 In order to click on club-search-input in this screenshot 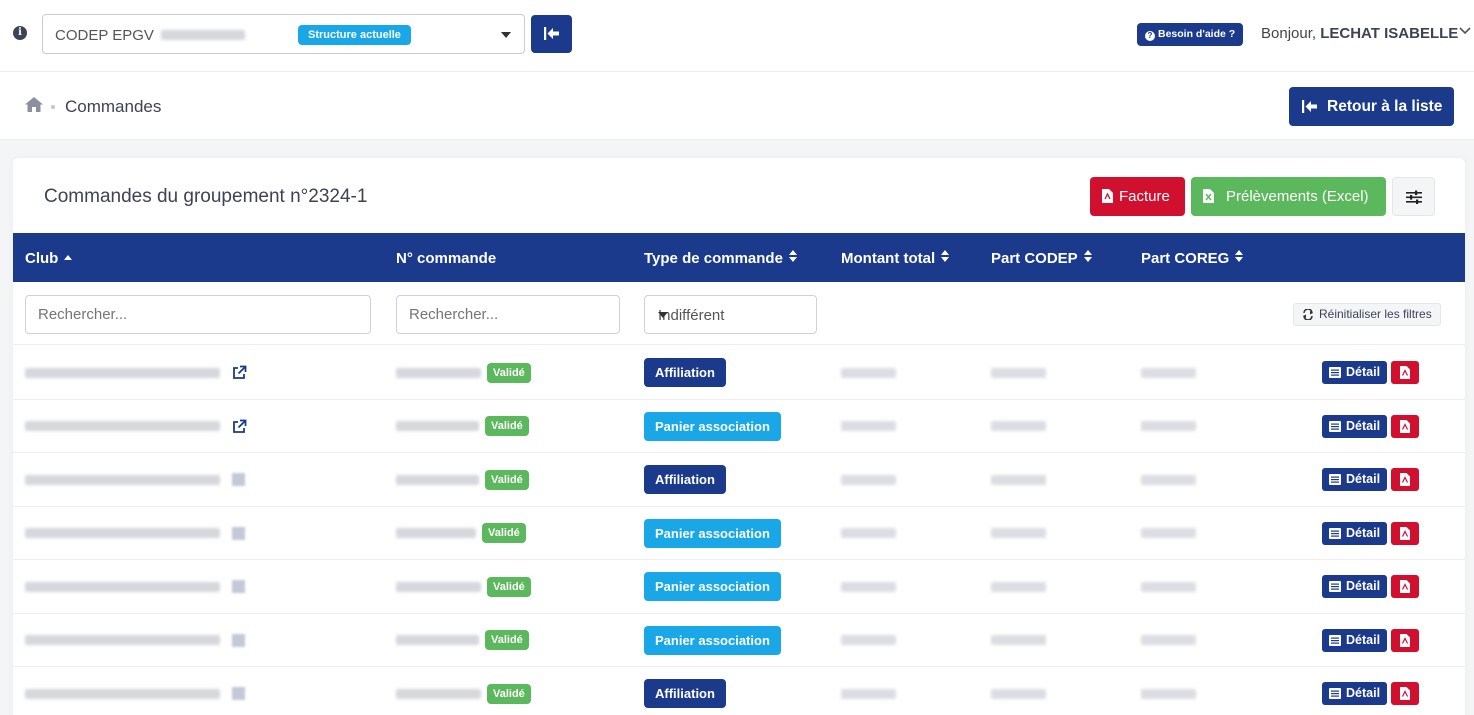, I will do `click(198, 314)`.